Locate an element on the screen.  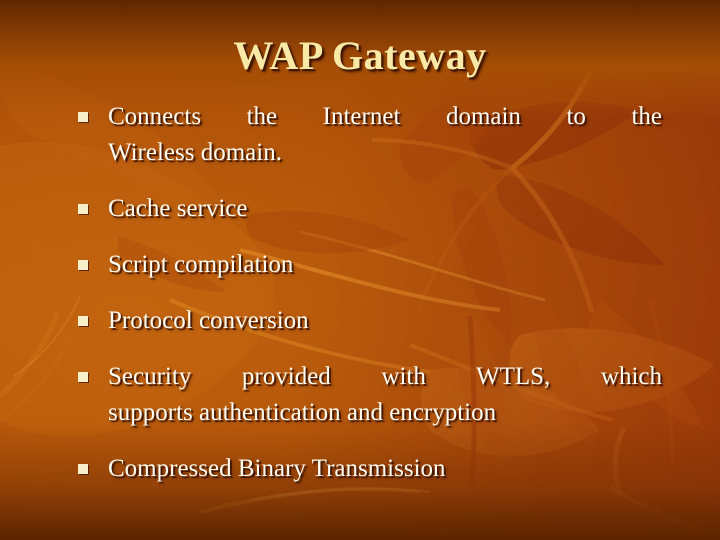
list-item: Compressed Binary Transmission is located at coordinates (370, 469).